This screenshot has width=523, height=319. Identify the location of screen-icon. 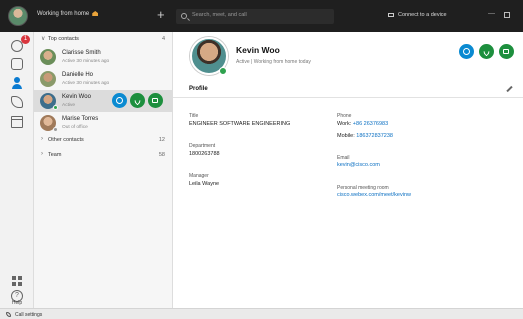
(391, 14).